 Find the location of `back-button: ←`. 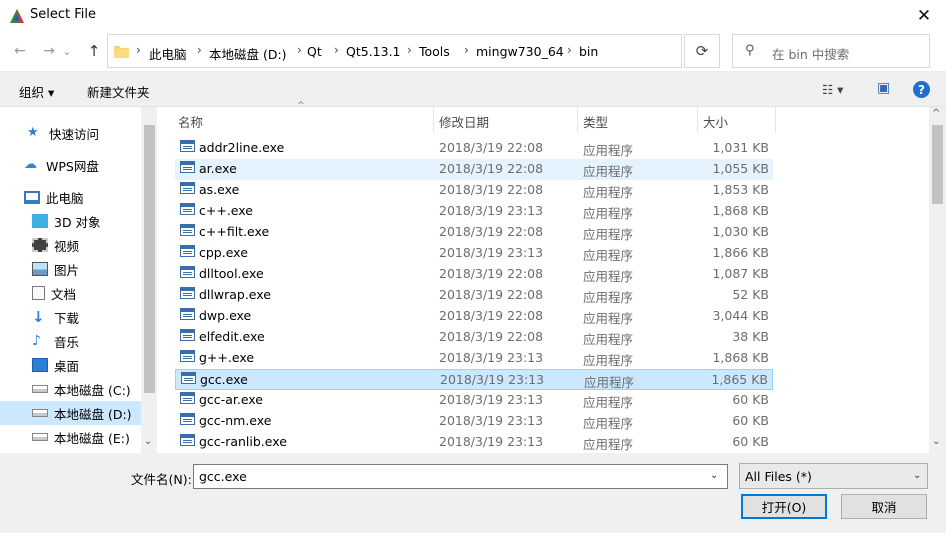

back-button: ← is located at coordinates (20, 51).